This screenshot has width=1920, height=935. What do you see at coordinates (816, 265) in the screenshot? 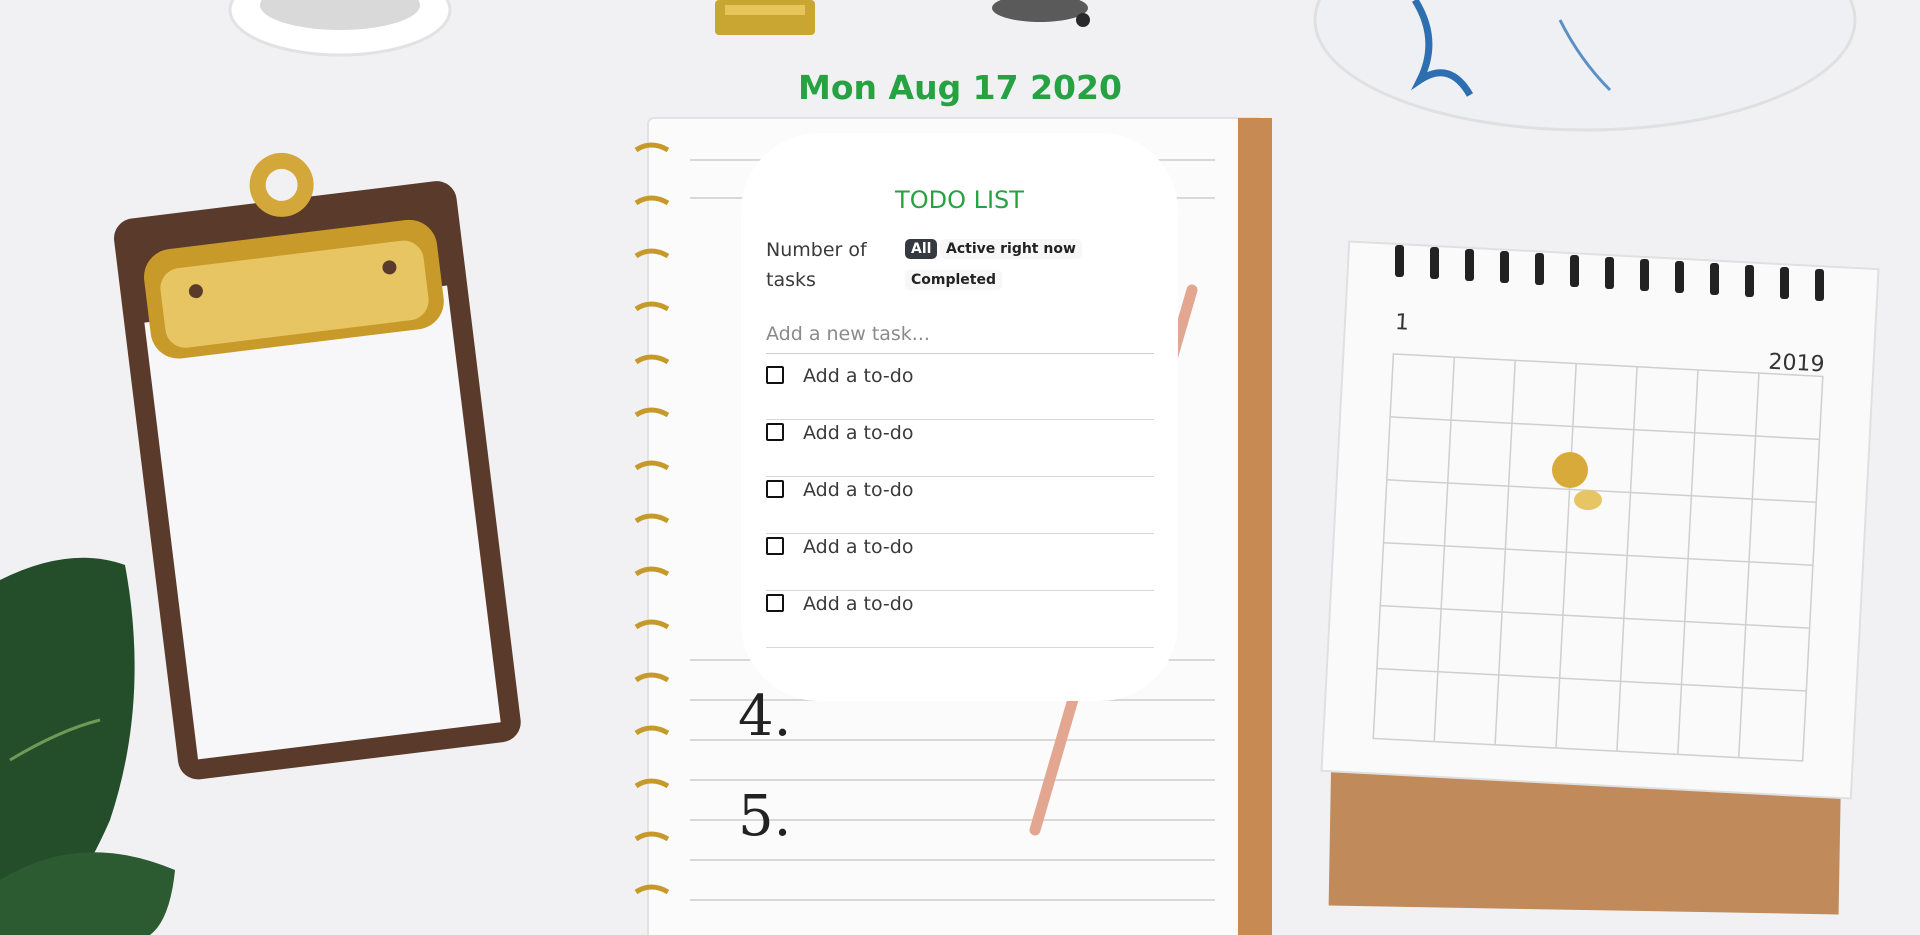
I see `task-count-label: Number of tasks` at bounding box center [816, 265].